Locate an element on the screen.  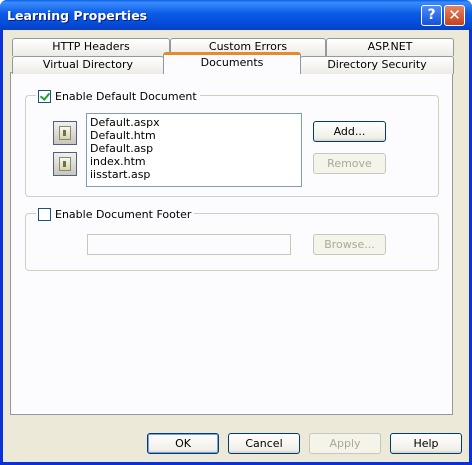
tab-label: Documents is located at coordinates (232, 62).